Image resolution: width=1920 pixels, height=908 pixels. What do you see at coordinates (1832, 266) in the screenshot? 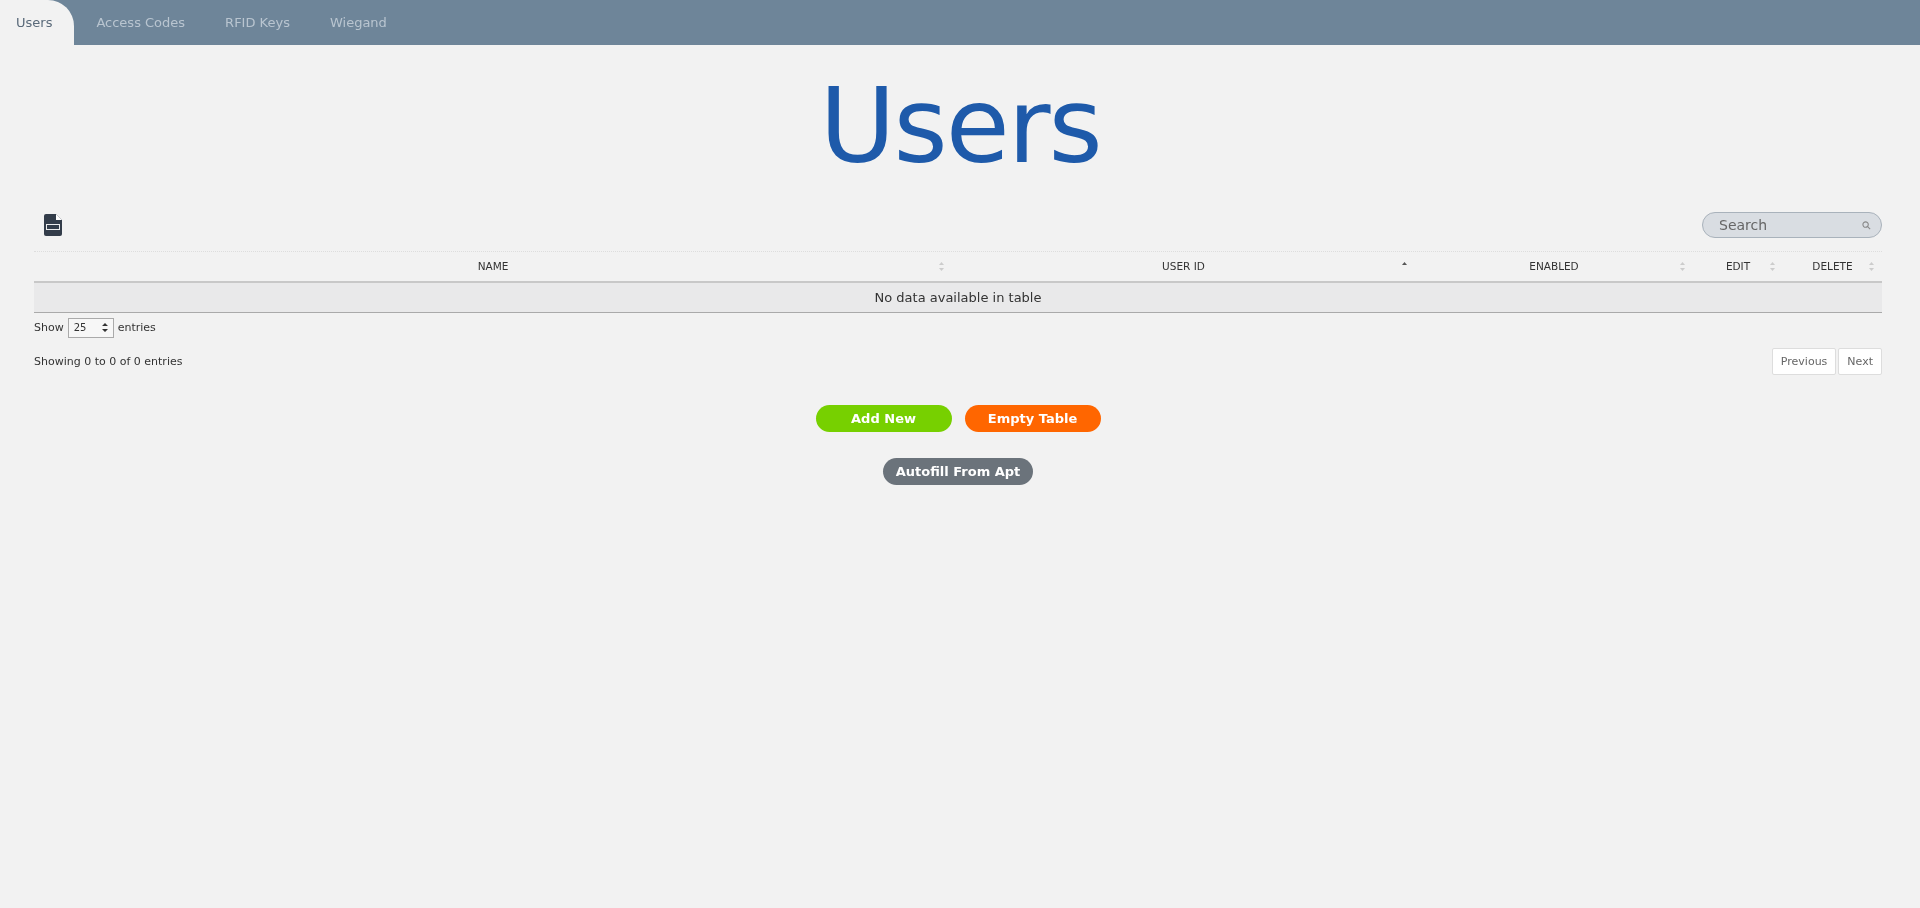
I see `column-header: DELETE` at bounding box center [1832, 266].